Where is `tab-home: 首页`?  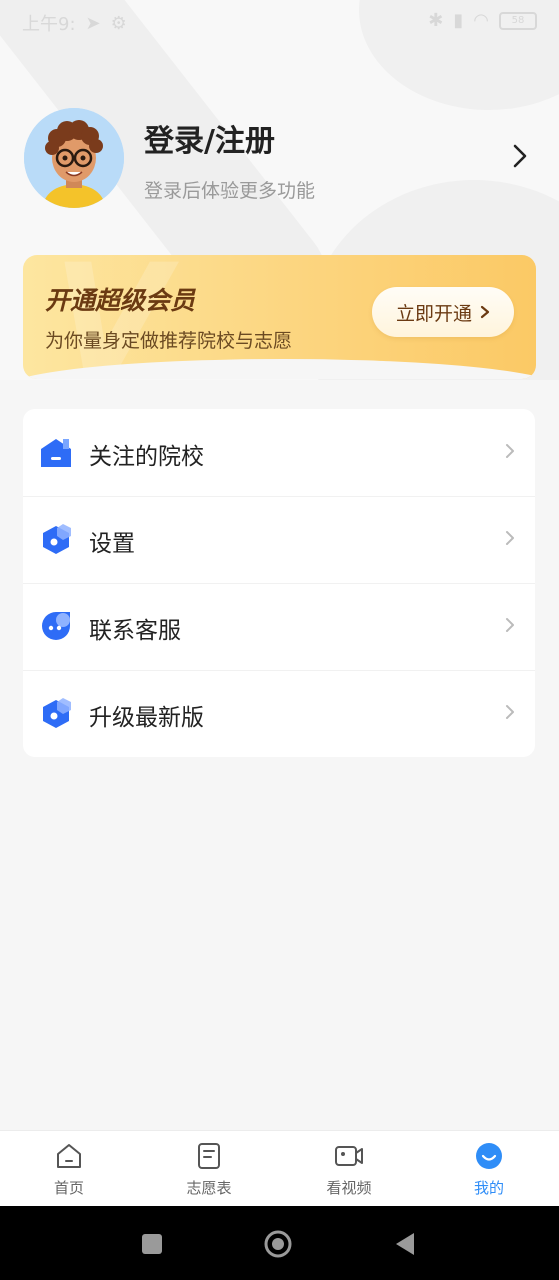 tab-home: 首页 is located at coordinates (69, 1171).